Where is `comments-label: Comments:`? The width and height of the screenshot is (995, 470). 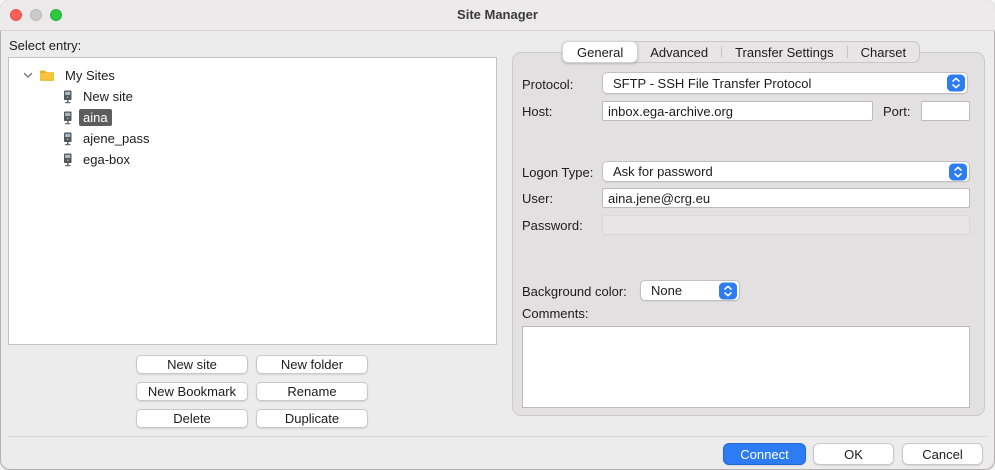 comments-label: Comments: is located at coordinates (555, 313).